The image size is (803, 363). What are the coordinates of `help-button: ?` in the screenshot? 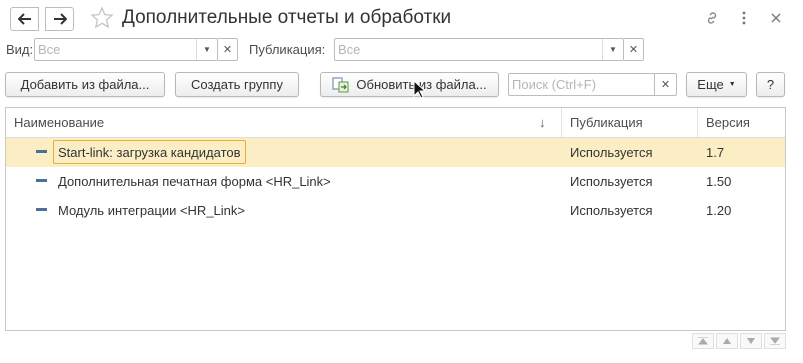 It's located at (770, 84).